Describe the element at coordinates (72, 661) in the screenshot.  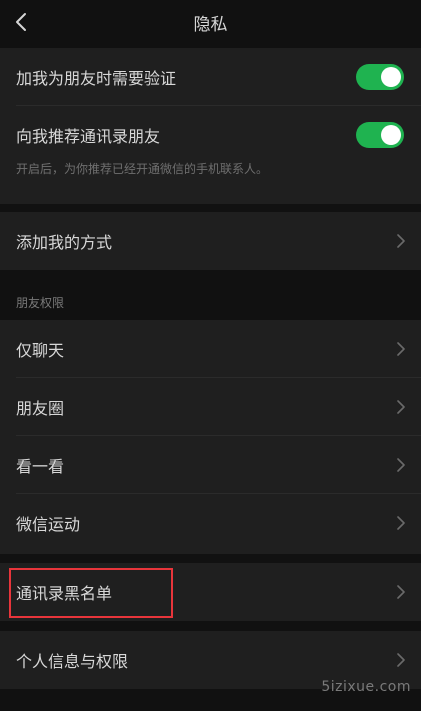
I see `personal-info-label: 个人信息与权限` at that location.